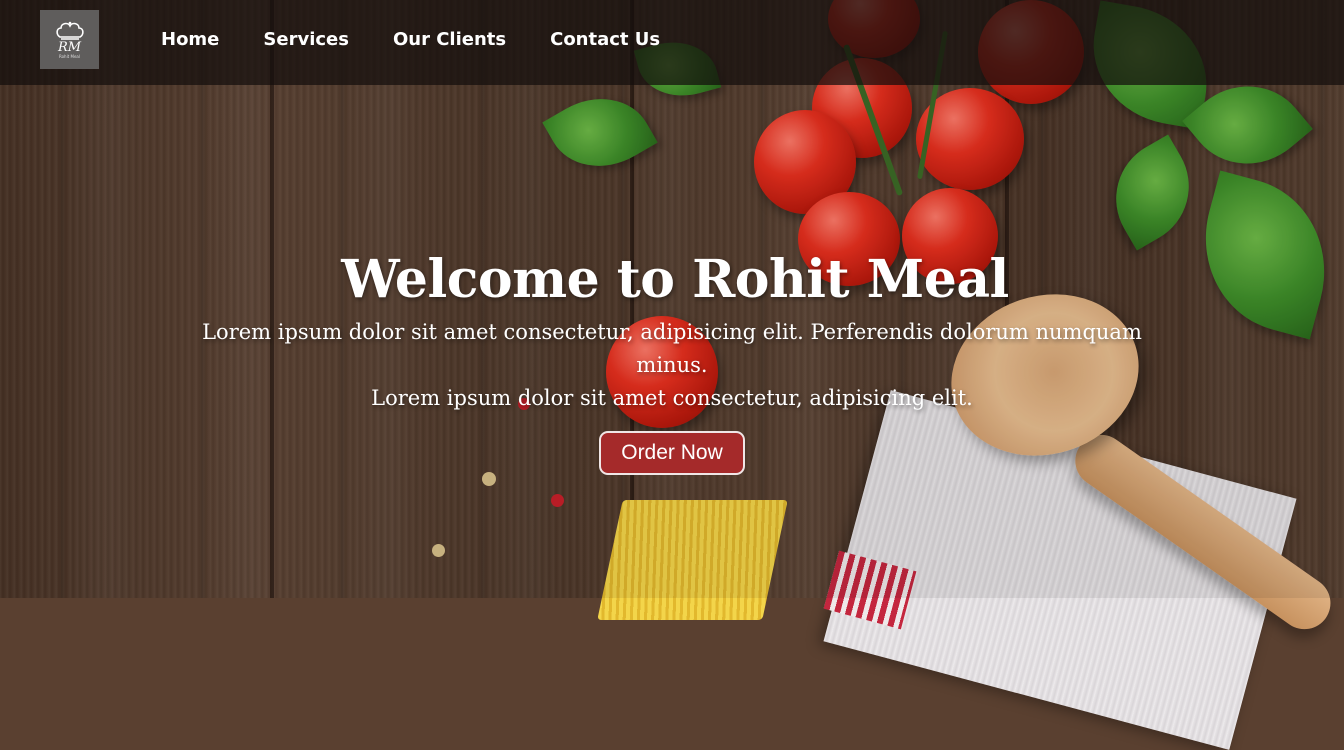  I want to click on nav-link-services: Services, so click(306, 40).